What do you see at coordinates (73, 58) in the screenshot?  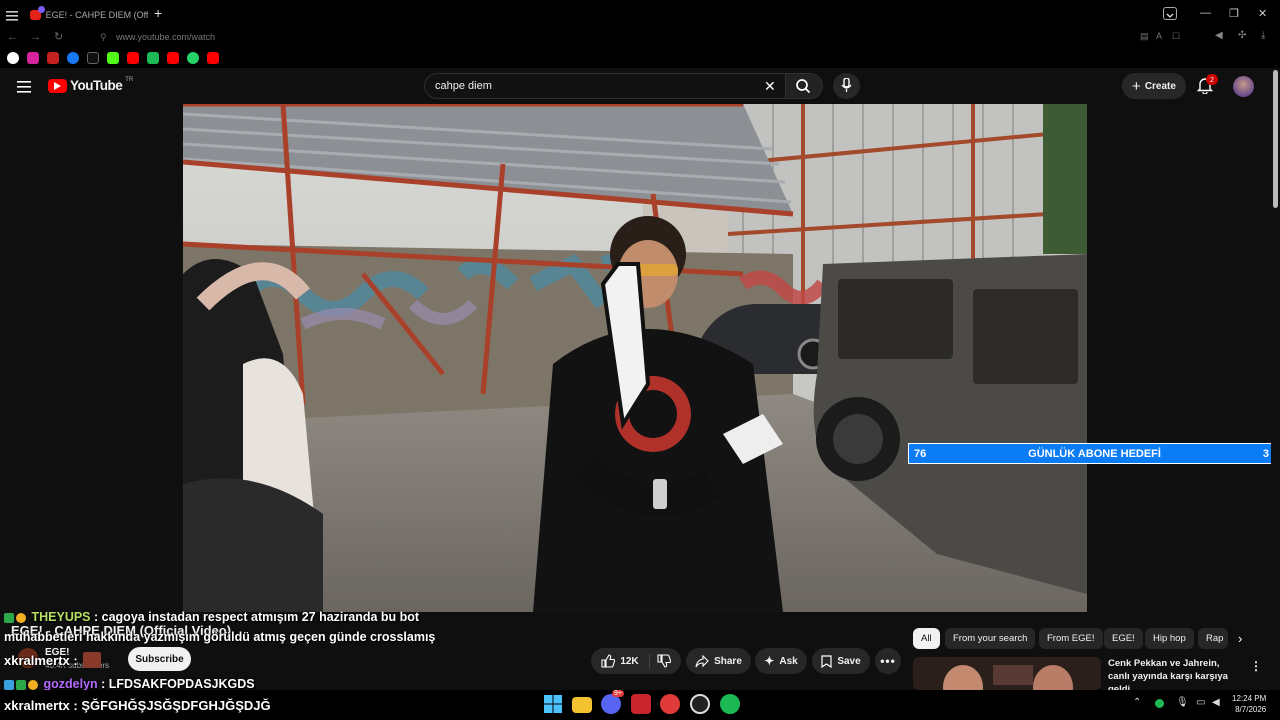 I see `facebook-bookmark-icon` at bounding box center [73, 58].